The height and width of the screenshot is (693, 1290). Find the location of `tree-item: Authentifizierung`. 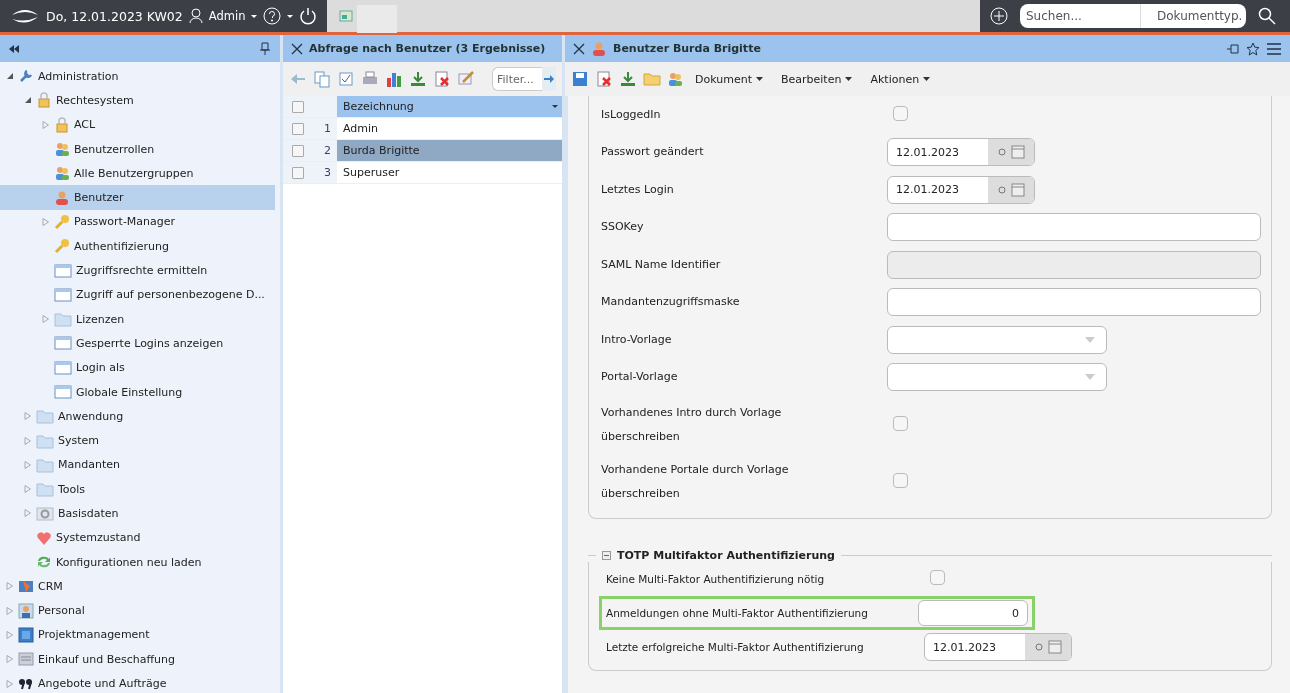

tree-item: Authentifizierung is located at coordinates (137, 246).